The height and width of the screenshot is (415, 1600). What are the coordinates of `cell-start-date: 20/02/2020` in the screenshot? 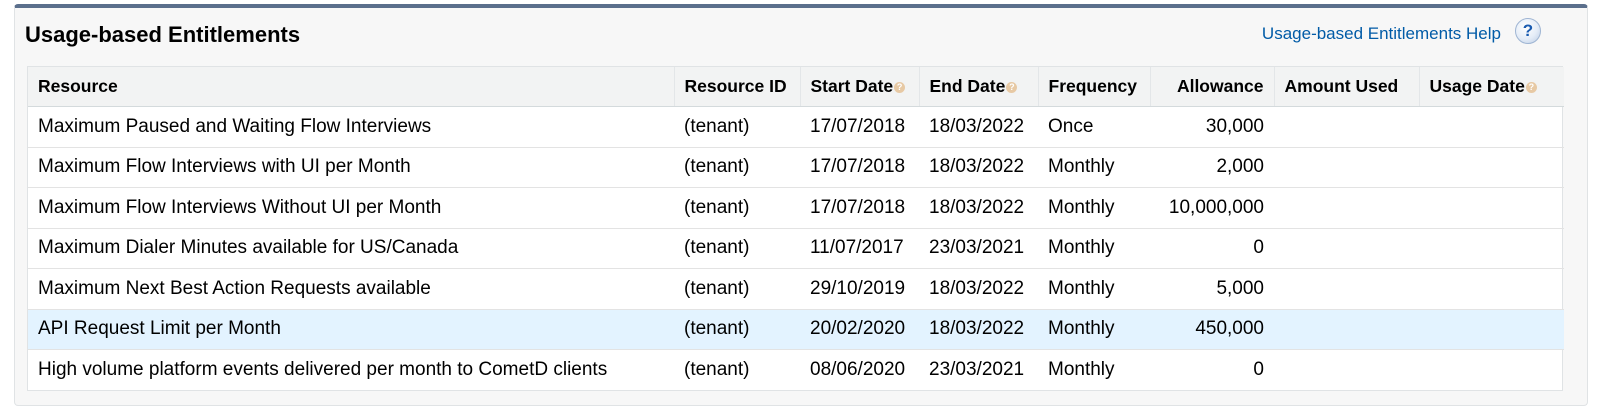 It's located at (859, 329).